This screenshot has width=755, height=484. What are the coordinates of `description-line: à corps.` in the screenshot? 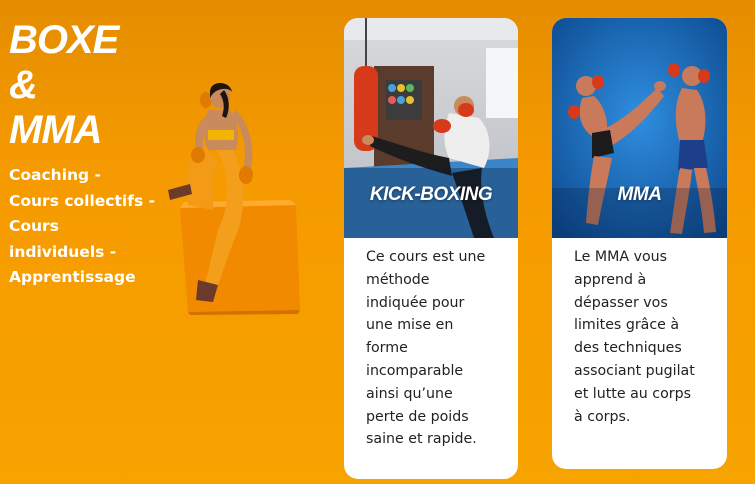 It's located at (602, 416).